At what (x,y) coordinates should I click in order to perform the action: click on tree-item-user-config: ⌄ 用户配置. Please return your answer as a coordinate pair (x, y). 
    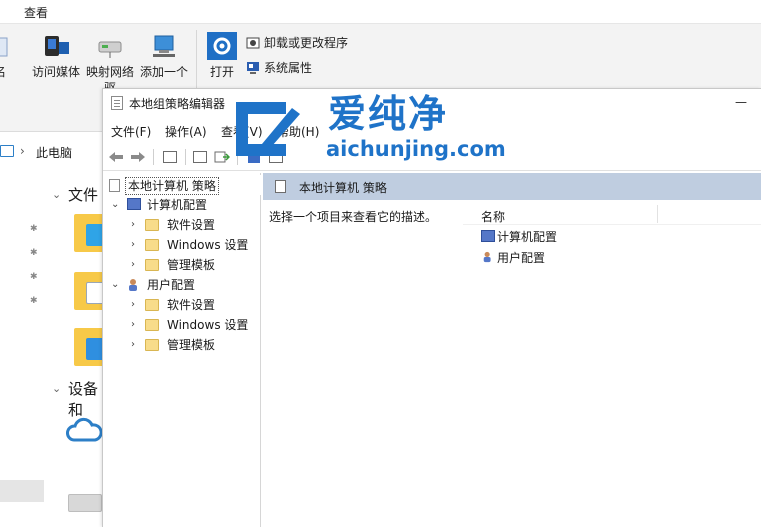
    Looking at the image, I should click on (182, 285).